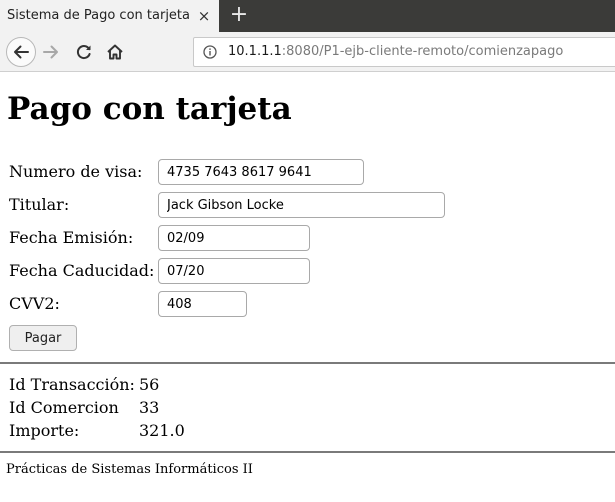 The width and height of the screenshot is (615, 502). What do you see at coordinates (204, 16) in the screenshot?
I see `close-tab-icon: ×` at bounding box center [204, 16].